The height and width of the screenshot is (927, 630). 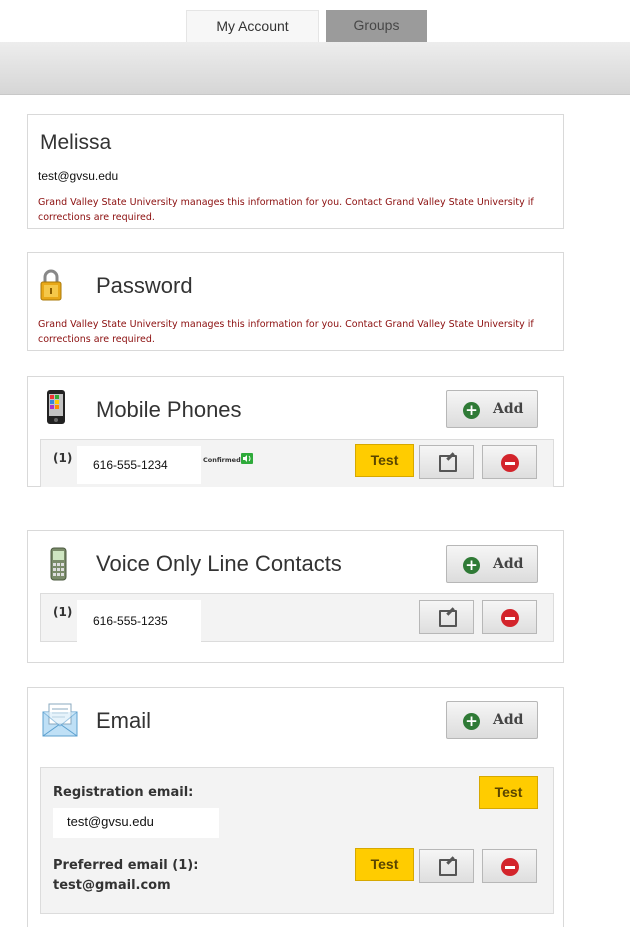 What do you see at coordinates (492, 564) in the screenshot?
I see `add-voice-button: + Add` at bounding box center [492, 564].